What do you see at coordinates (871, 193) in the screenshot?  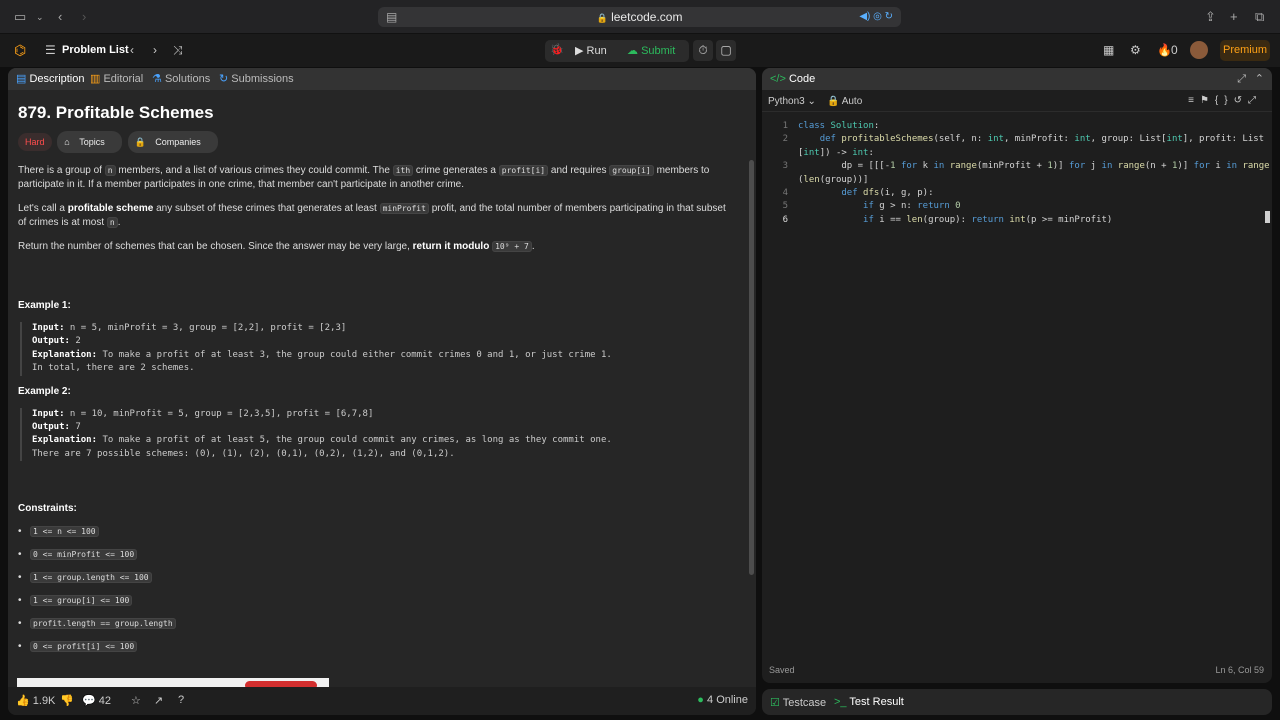 I see `code-token: dfs` at bounding box center [871, 193].